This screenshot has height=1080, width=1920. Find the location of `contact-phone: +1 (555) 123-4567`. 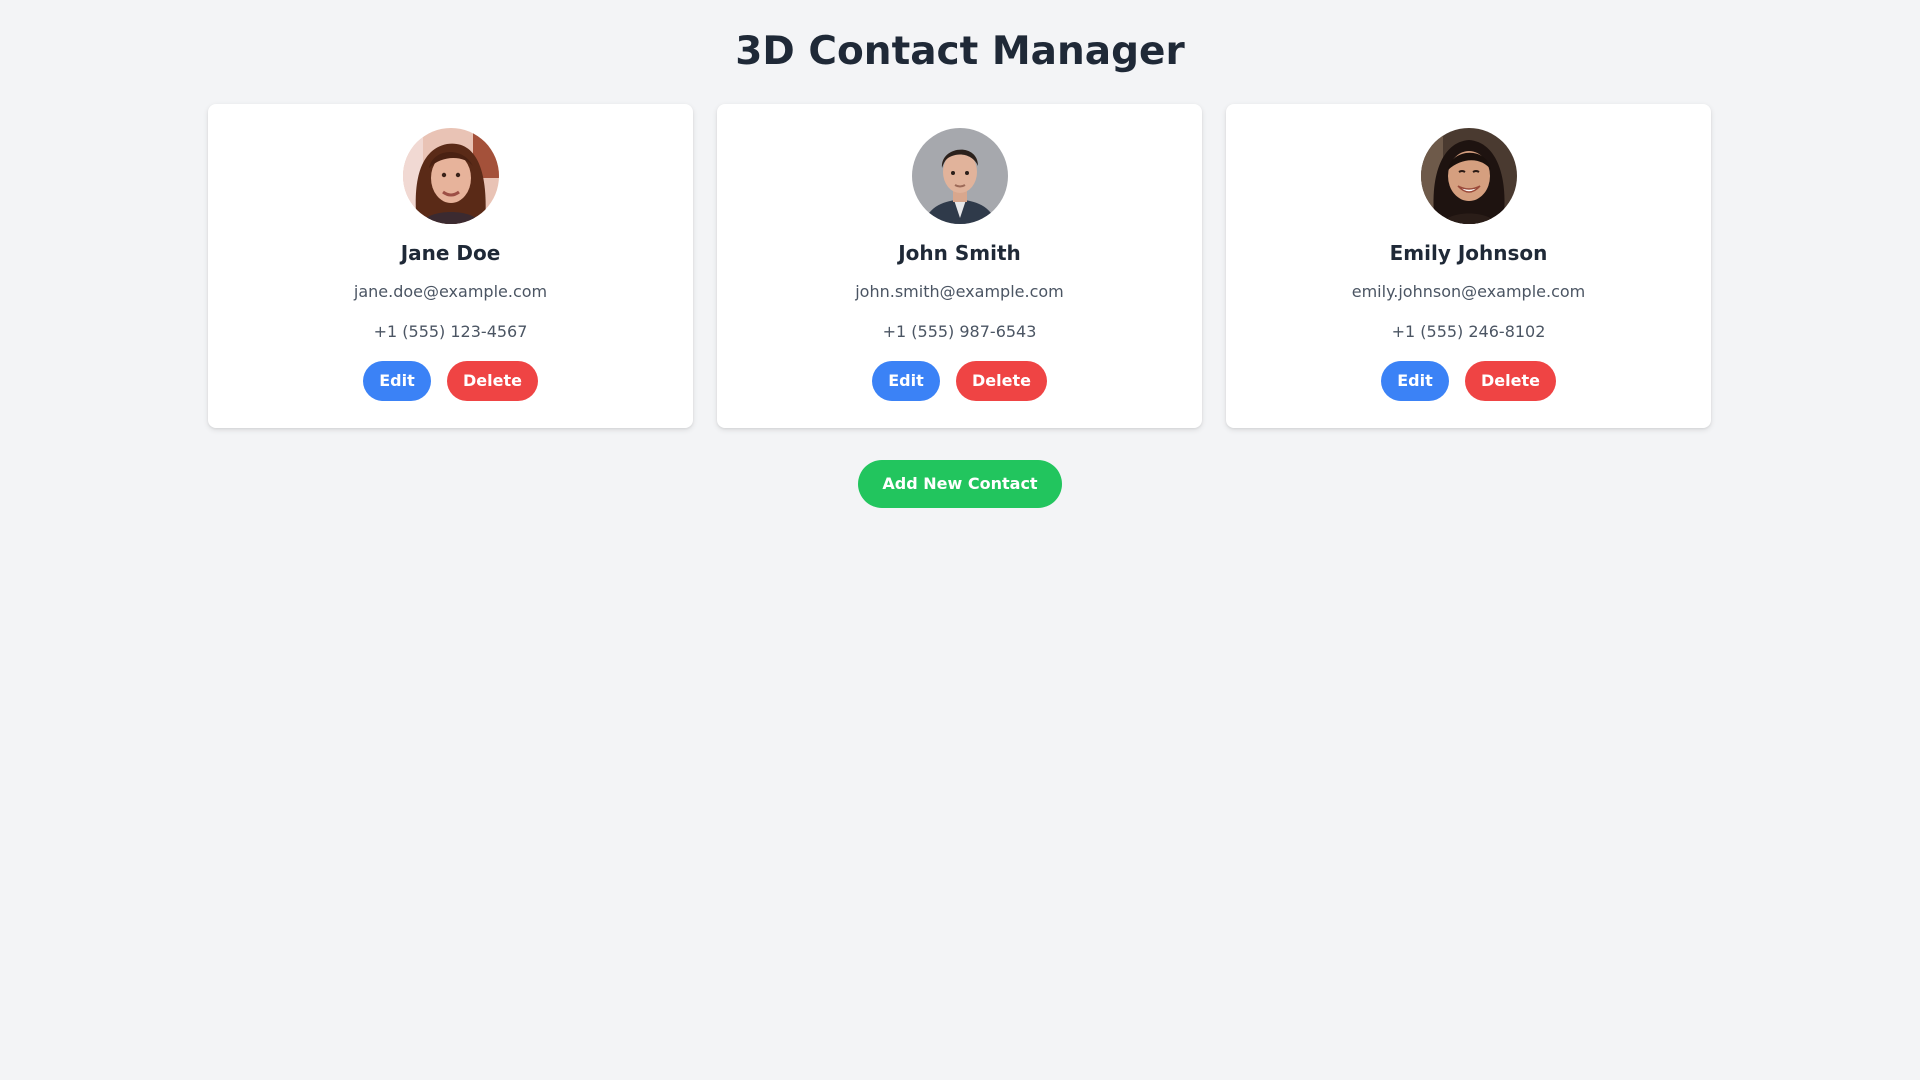

contact-phone: +1 (555) 123-4567 is located at coordinates (450, 331).